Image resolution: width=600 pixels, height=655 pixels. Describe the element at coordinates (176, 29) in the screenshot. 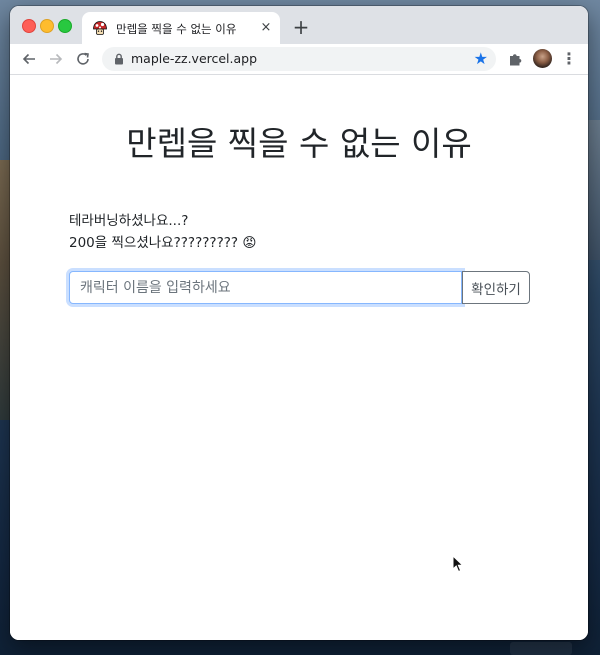

I see `tab-title: 만렙을 찍을 수 없는 이유` at that location.